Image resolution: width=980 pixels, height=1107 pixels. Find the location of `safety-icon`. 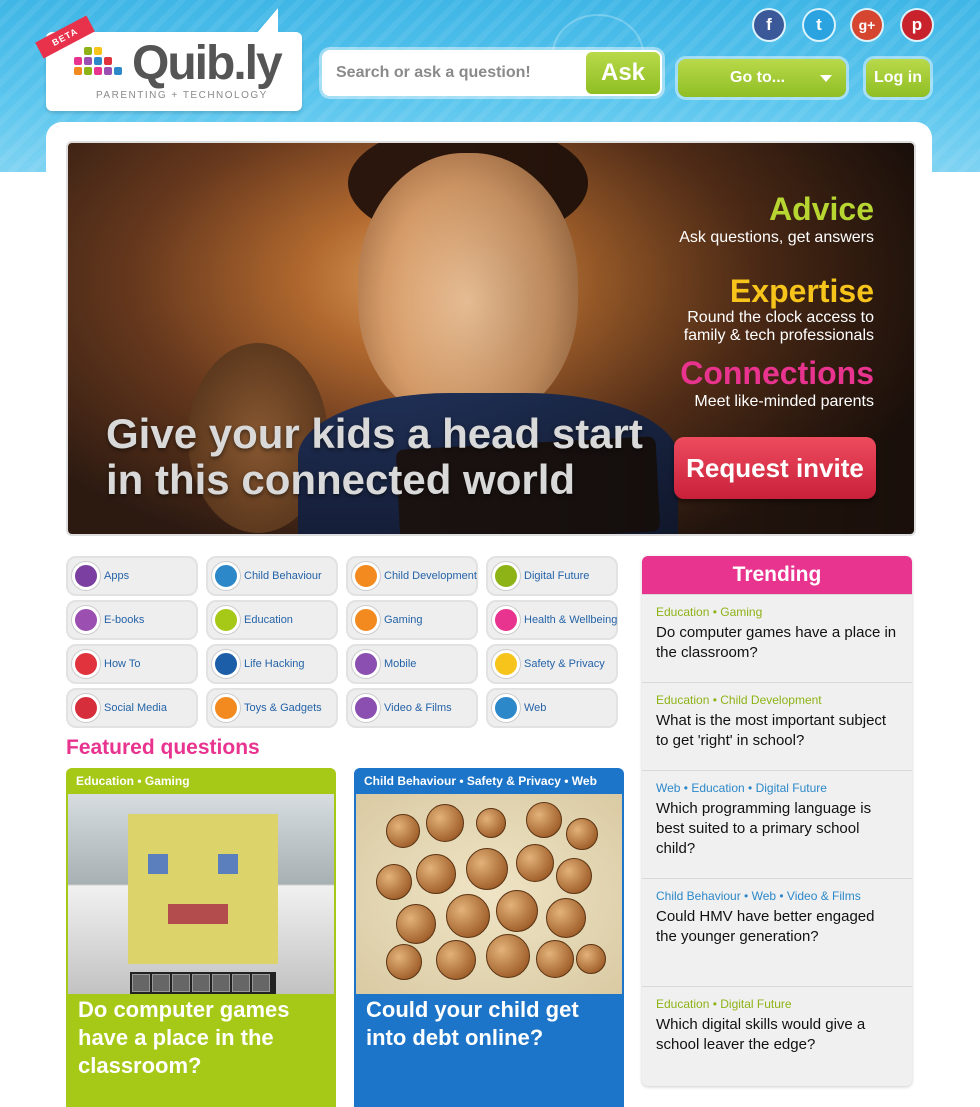

safety-icon is located at coordinates (506, 664).